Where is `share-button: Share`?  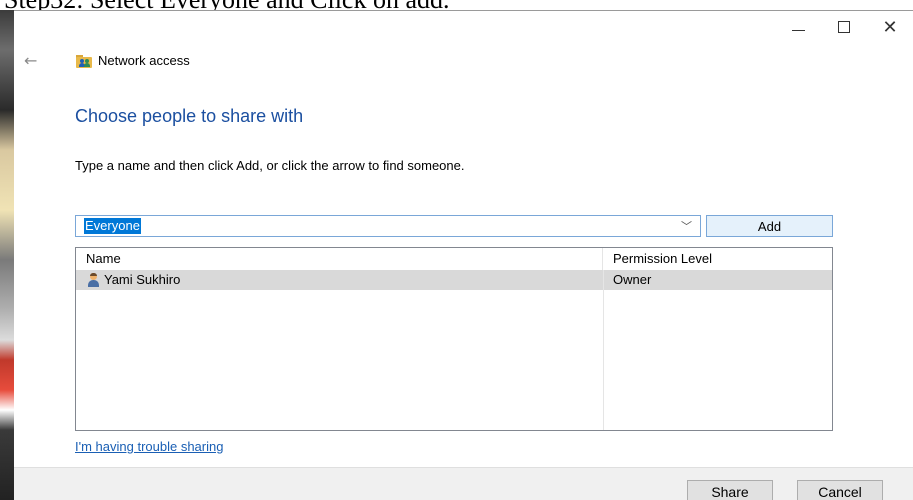
share-button: Share is located at coordinates (730, 490).